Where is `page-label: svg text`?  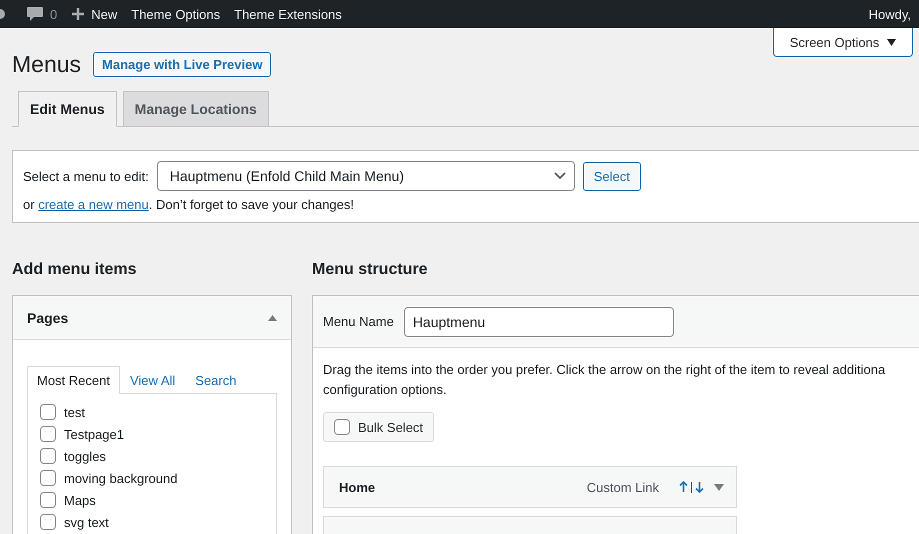 page-label: svg text is located at coordinates (86, 522).